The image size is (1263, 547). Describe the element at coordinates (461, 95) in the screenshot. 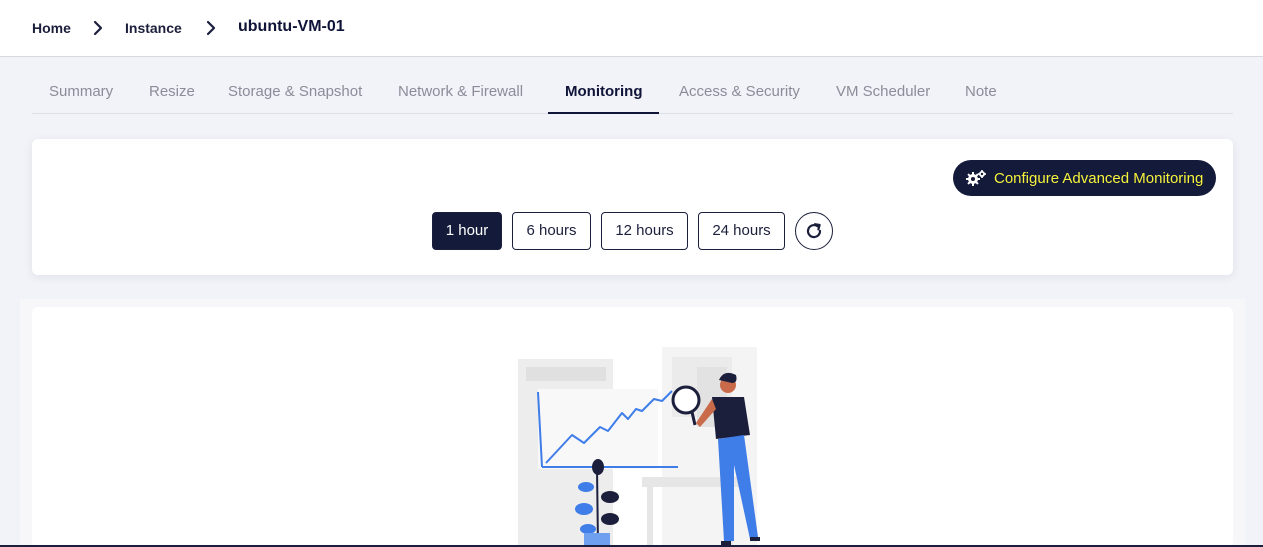

I see `tab-network-firewall: Network & Firewall` at that location.